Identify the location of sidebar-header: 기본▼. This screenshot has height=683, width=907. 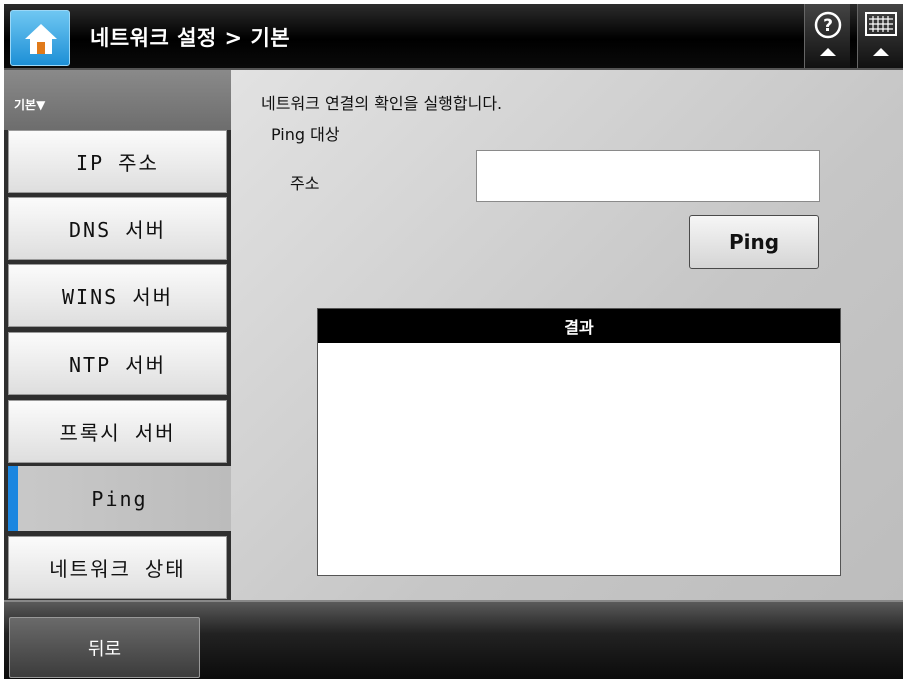
(117, 100).